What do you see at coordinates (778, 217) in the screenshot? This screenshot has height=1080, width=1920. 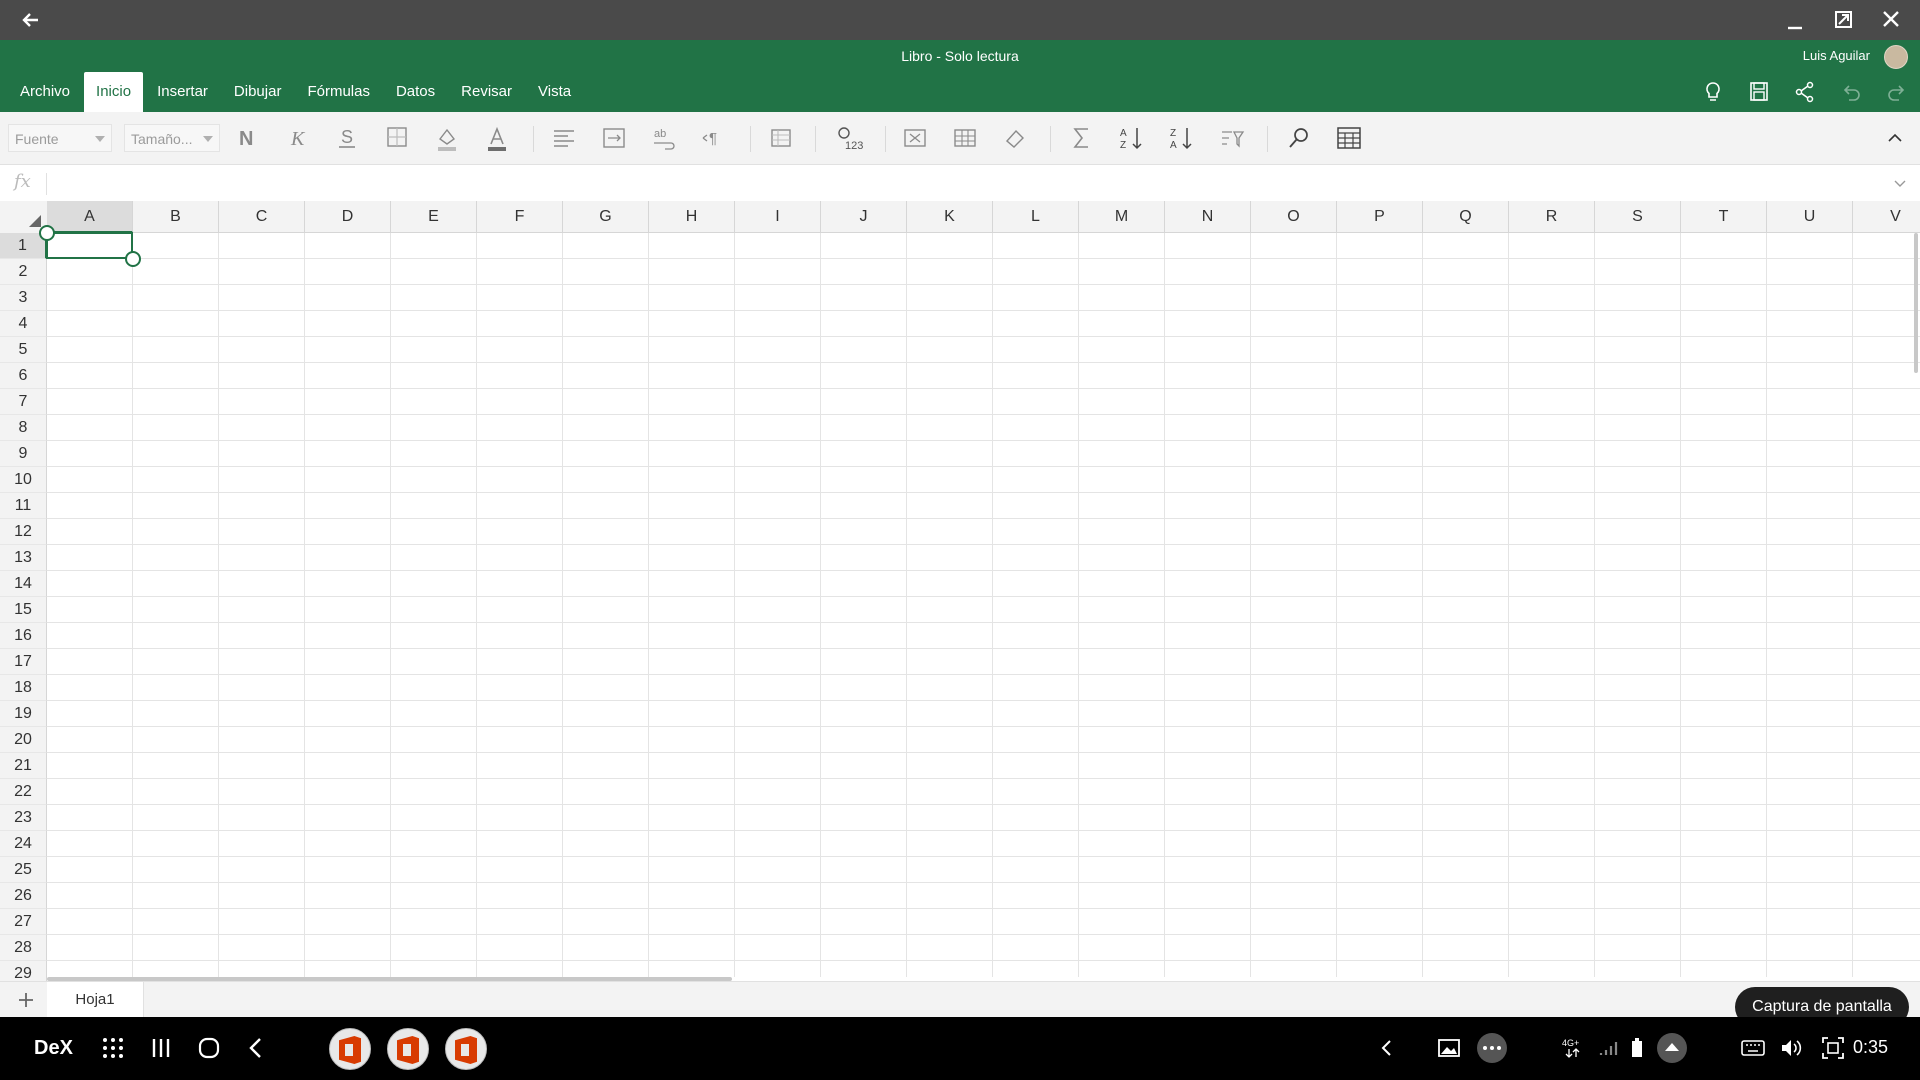 I see `column-header-i: I` at bounding box center [778, 217].